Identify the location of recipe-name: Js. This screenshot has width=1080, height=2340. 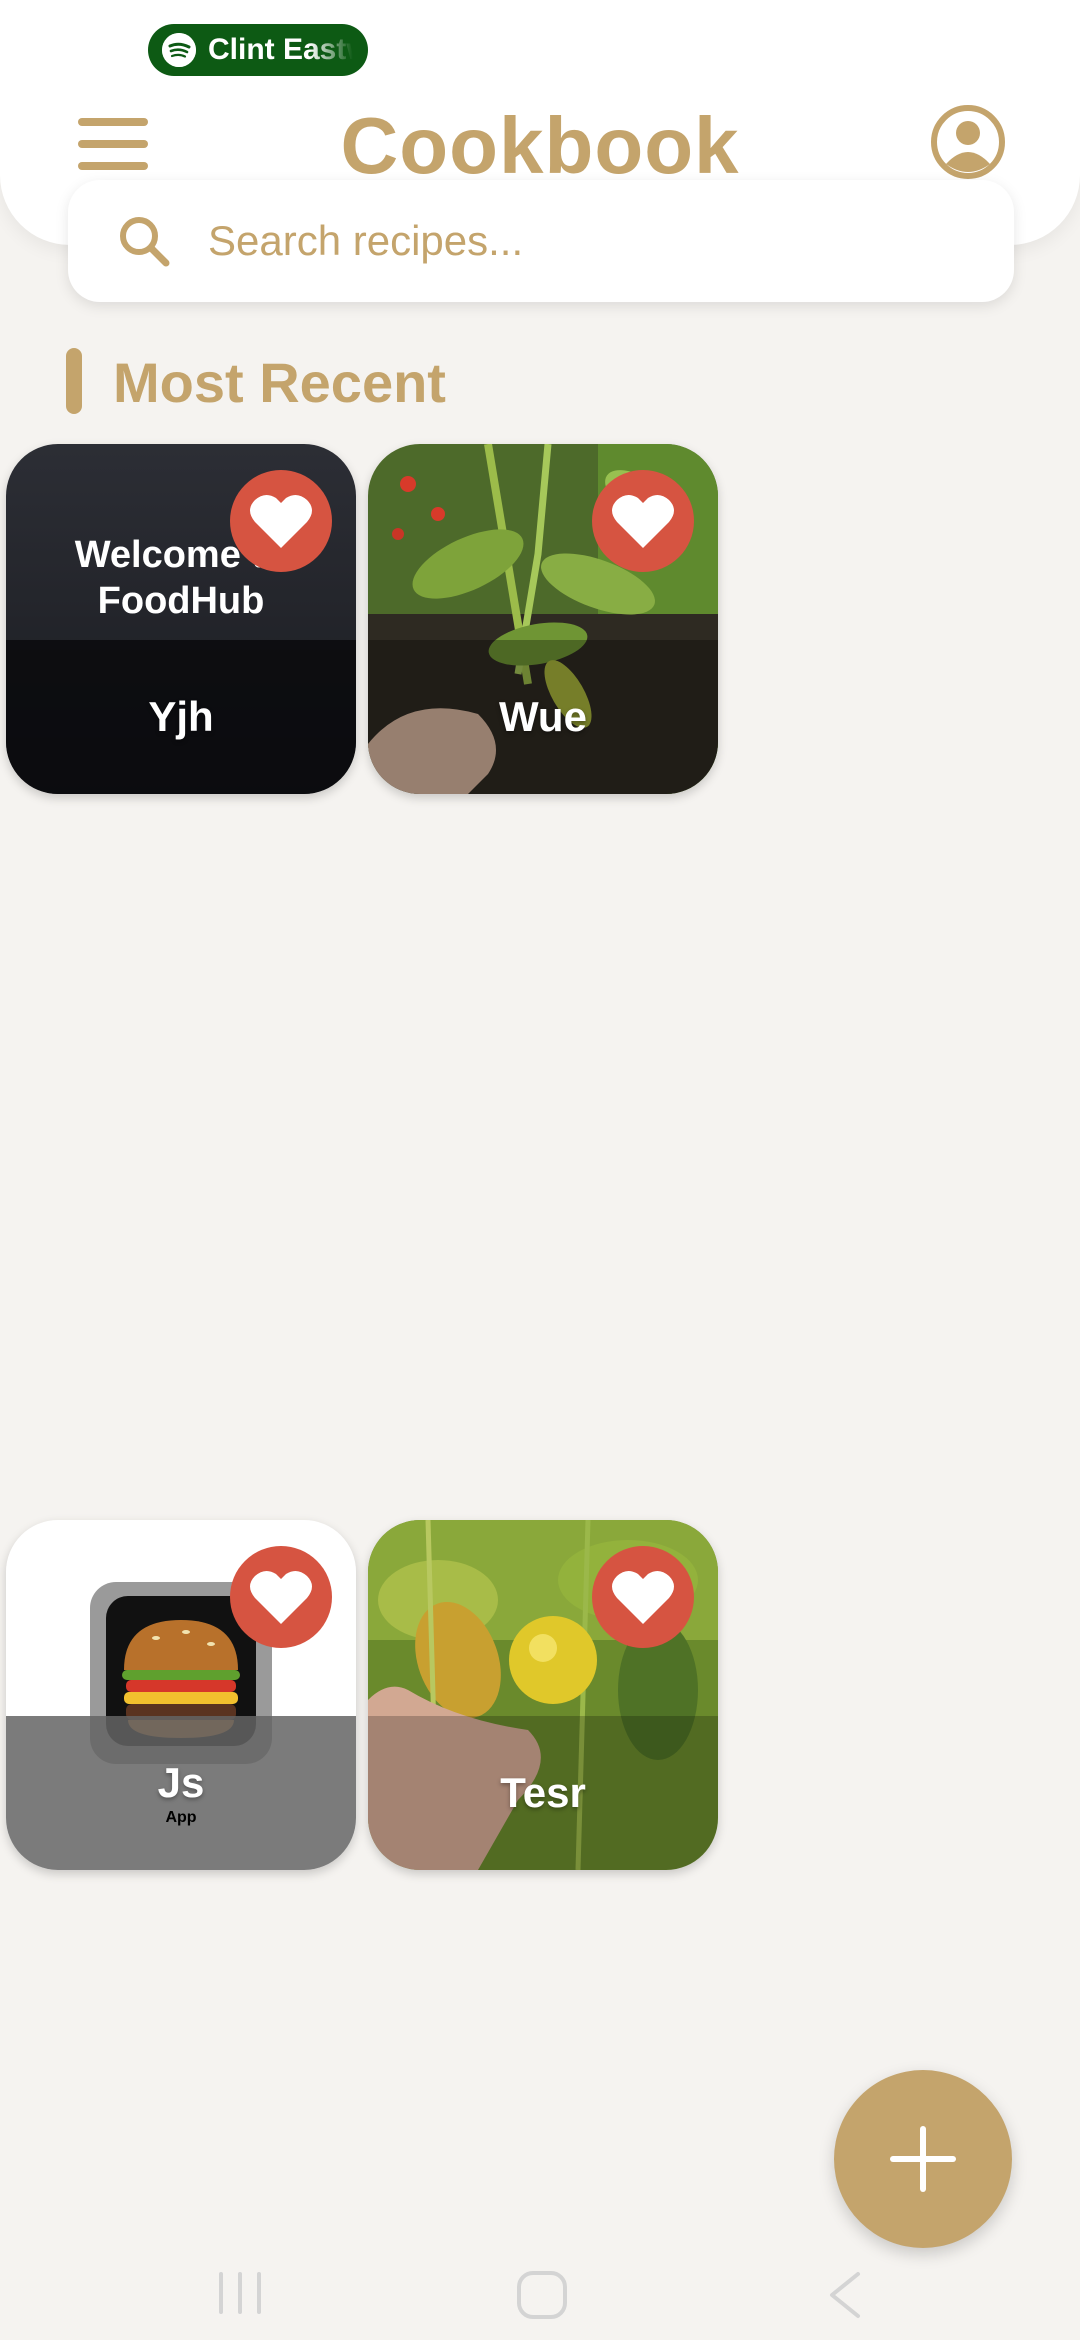
(181, 1782).